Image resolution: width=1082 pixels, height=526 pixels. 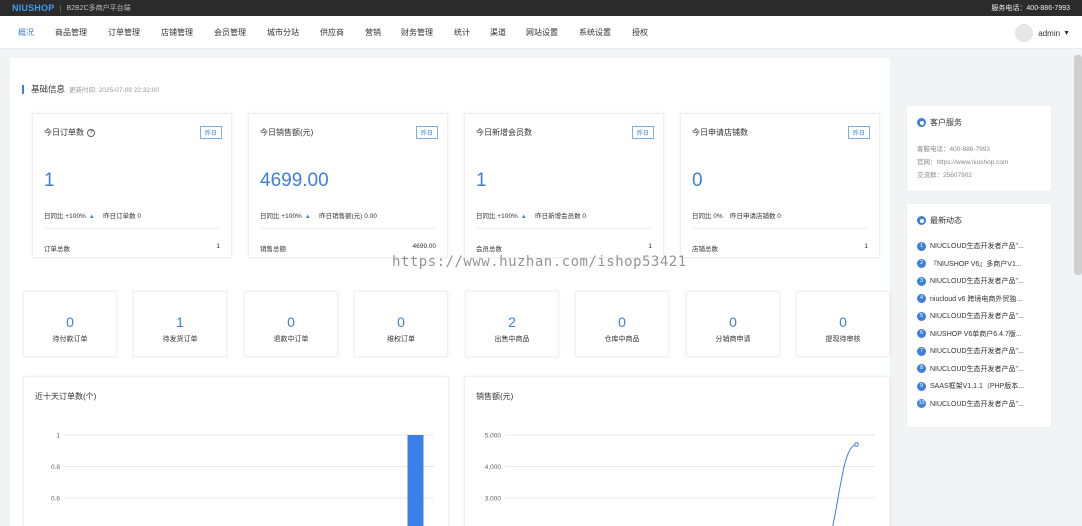 What do you see at coordinates (1066, 33) in the screenshot?
I see `chevron-down-icon: ▼` at bounding box center [1066, 33].